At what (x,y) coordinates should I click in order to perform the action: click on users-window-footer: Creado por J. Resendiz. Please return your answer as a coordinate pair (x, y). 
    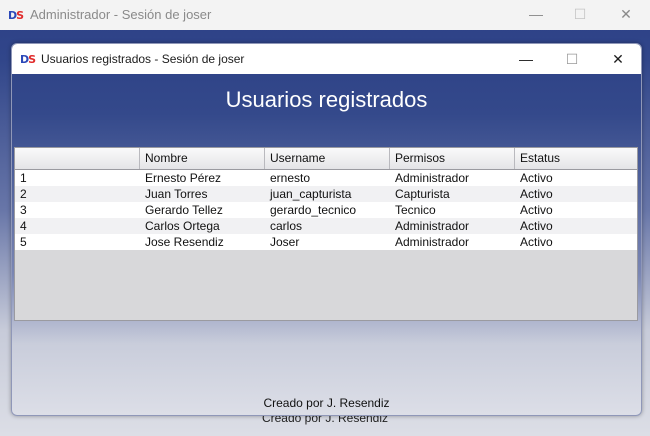
    Looking at the image, I should click on (326, 403).